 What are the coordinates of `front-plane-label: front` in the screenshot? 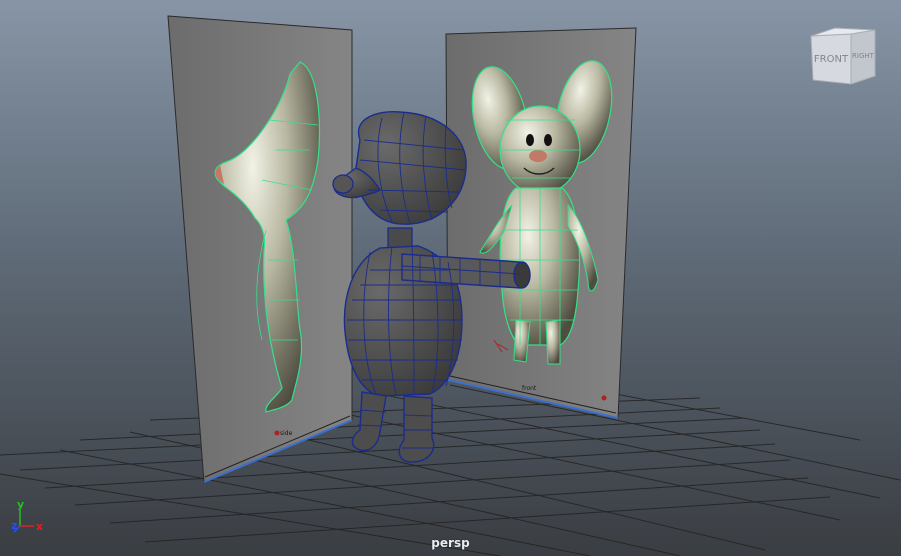 It's located at (529, 388).